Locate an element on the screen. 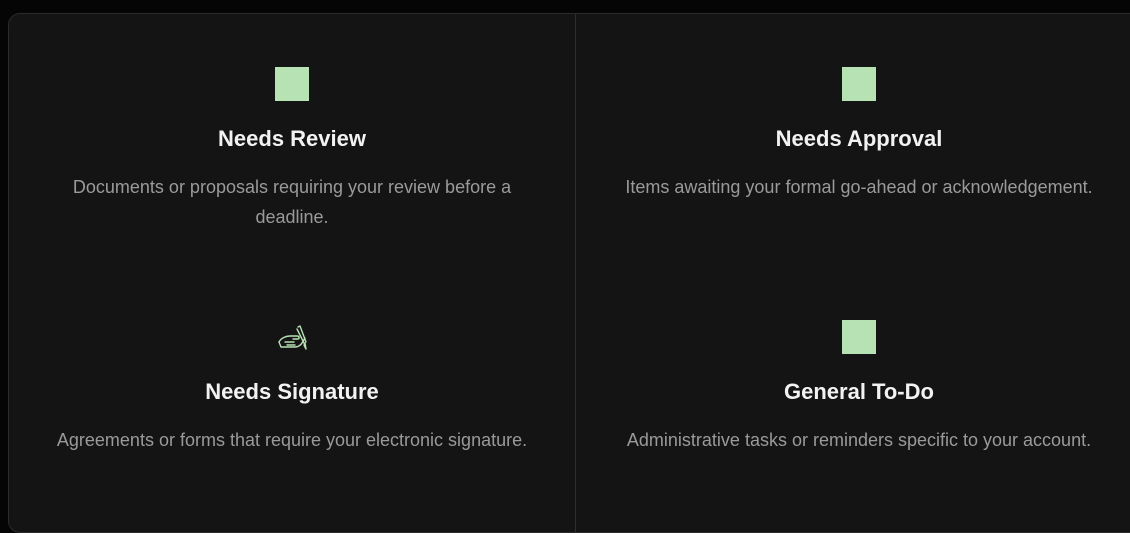 The image size is (1130, 533). card-title: Needs Approval is located at coordinates (859, 138).